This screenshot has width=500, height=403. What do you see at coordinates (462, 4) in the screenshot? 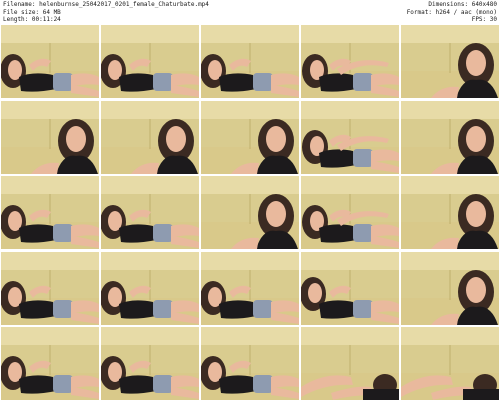
I see `dimensions-text: Dimensions: 640x480` at bounding box center [462, 4].